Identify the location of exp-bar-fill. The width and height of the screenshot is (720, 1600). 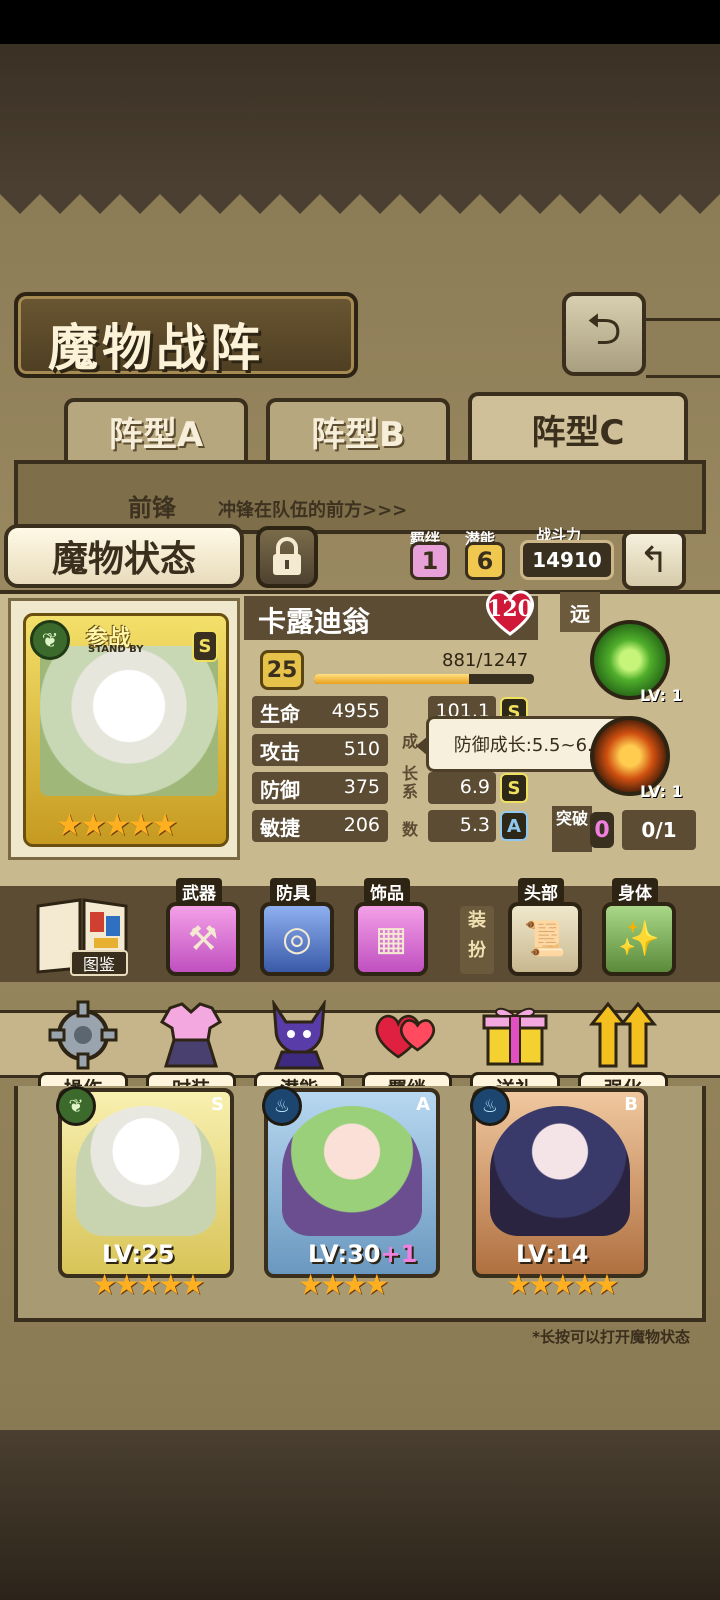
(392, 679).